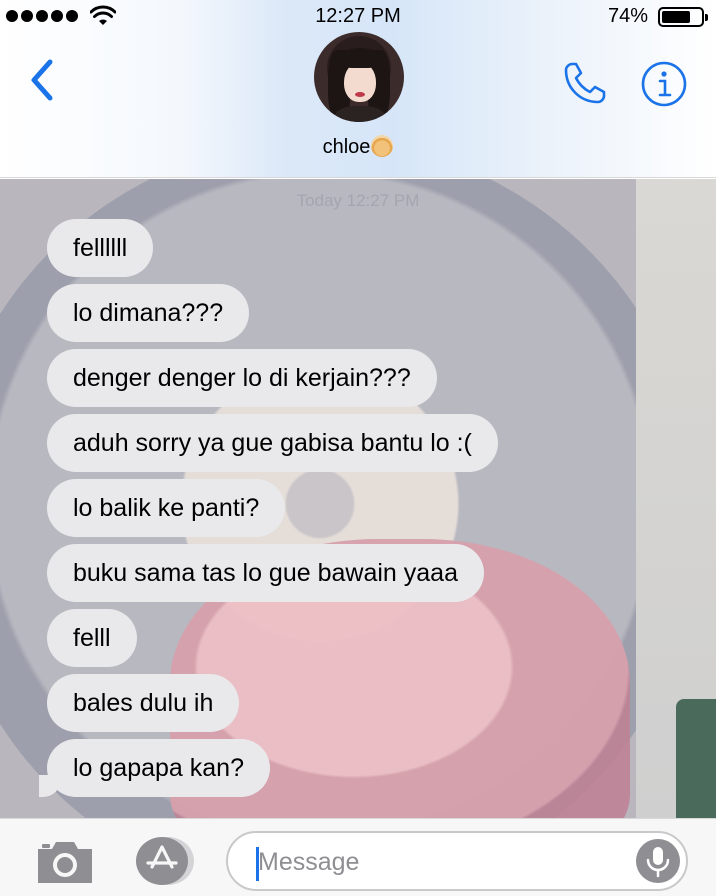 This screenshot has width=716, height=896. What do you see at coordinates (143, 703) in the screenshot?
I see `message-bubble: bales dulu ih` at bounding box center [143, 703].